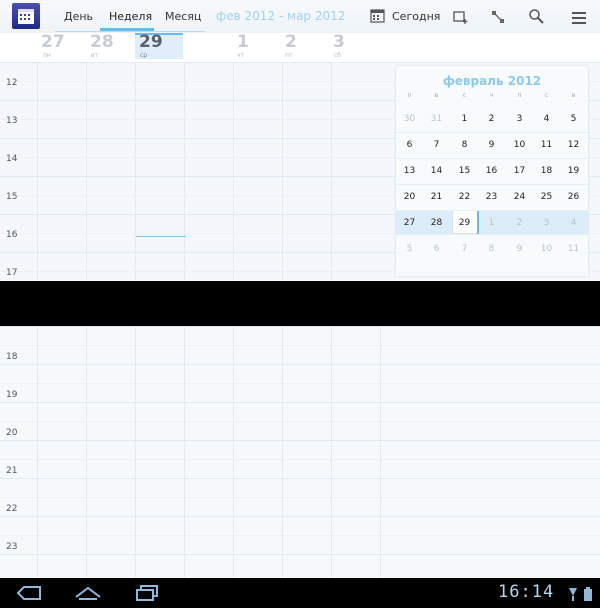 The width and height of the screenshot is (600, 608). I want to click on day-number: 2, so click(291, 42).